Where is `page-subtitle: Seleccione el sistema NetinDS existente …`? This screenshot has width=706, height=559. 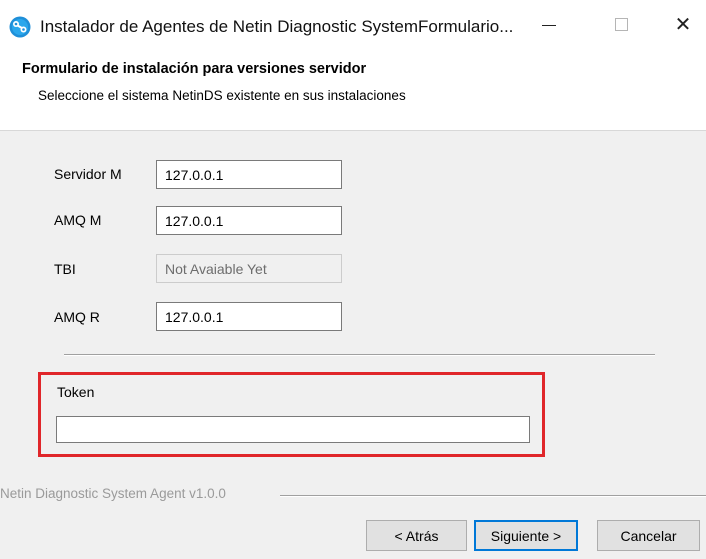
page-subtitle: Seleccione el sistema NetinDS existente … is located at coordinates (222, 95).